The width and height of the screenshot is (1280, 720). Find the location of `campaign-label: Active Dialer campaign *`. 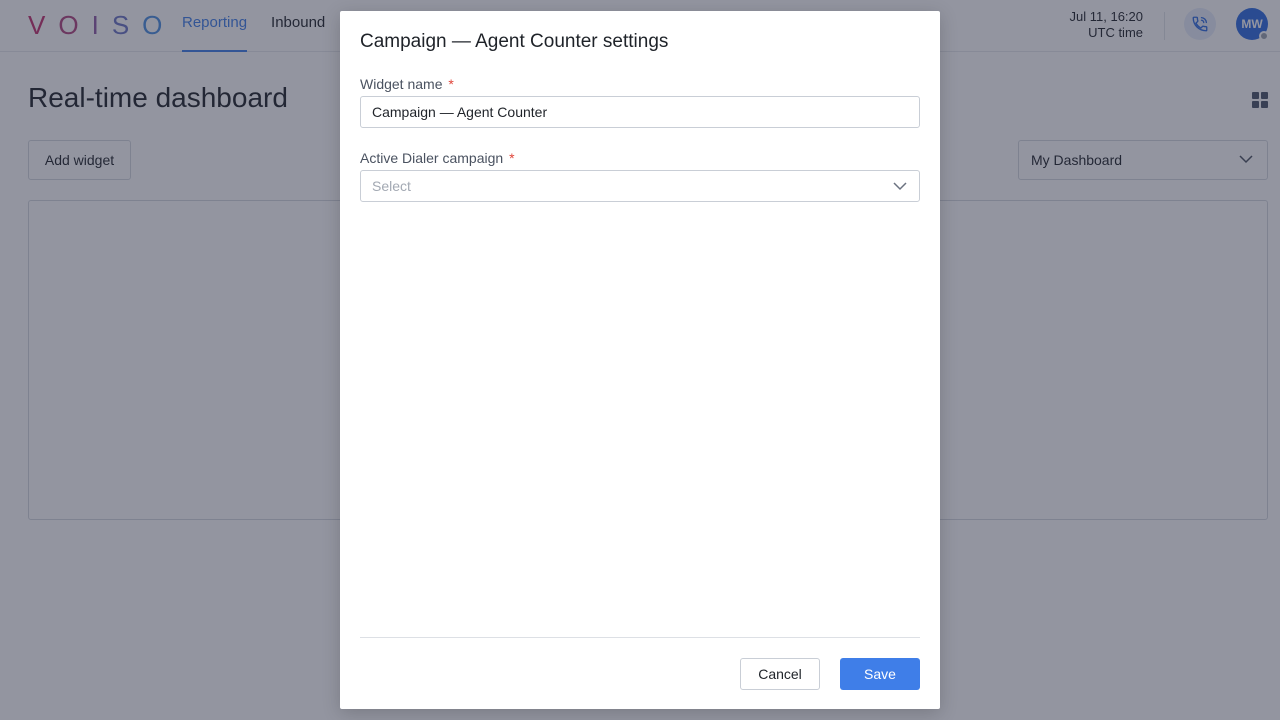

campaign-label: Active Dialer campaign * is located at coordinates (437, 158).